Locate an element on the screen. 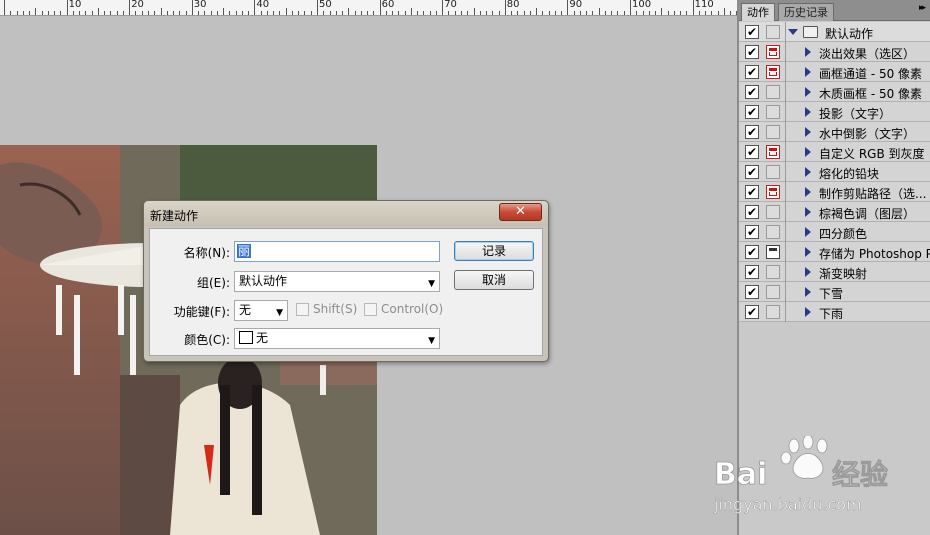 This screenshot has width=930, height=535. color-select: 无 ▼ is located at coordinates (337, 338).